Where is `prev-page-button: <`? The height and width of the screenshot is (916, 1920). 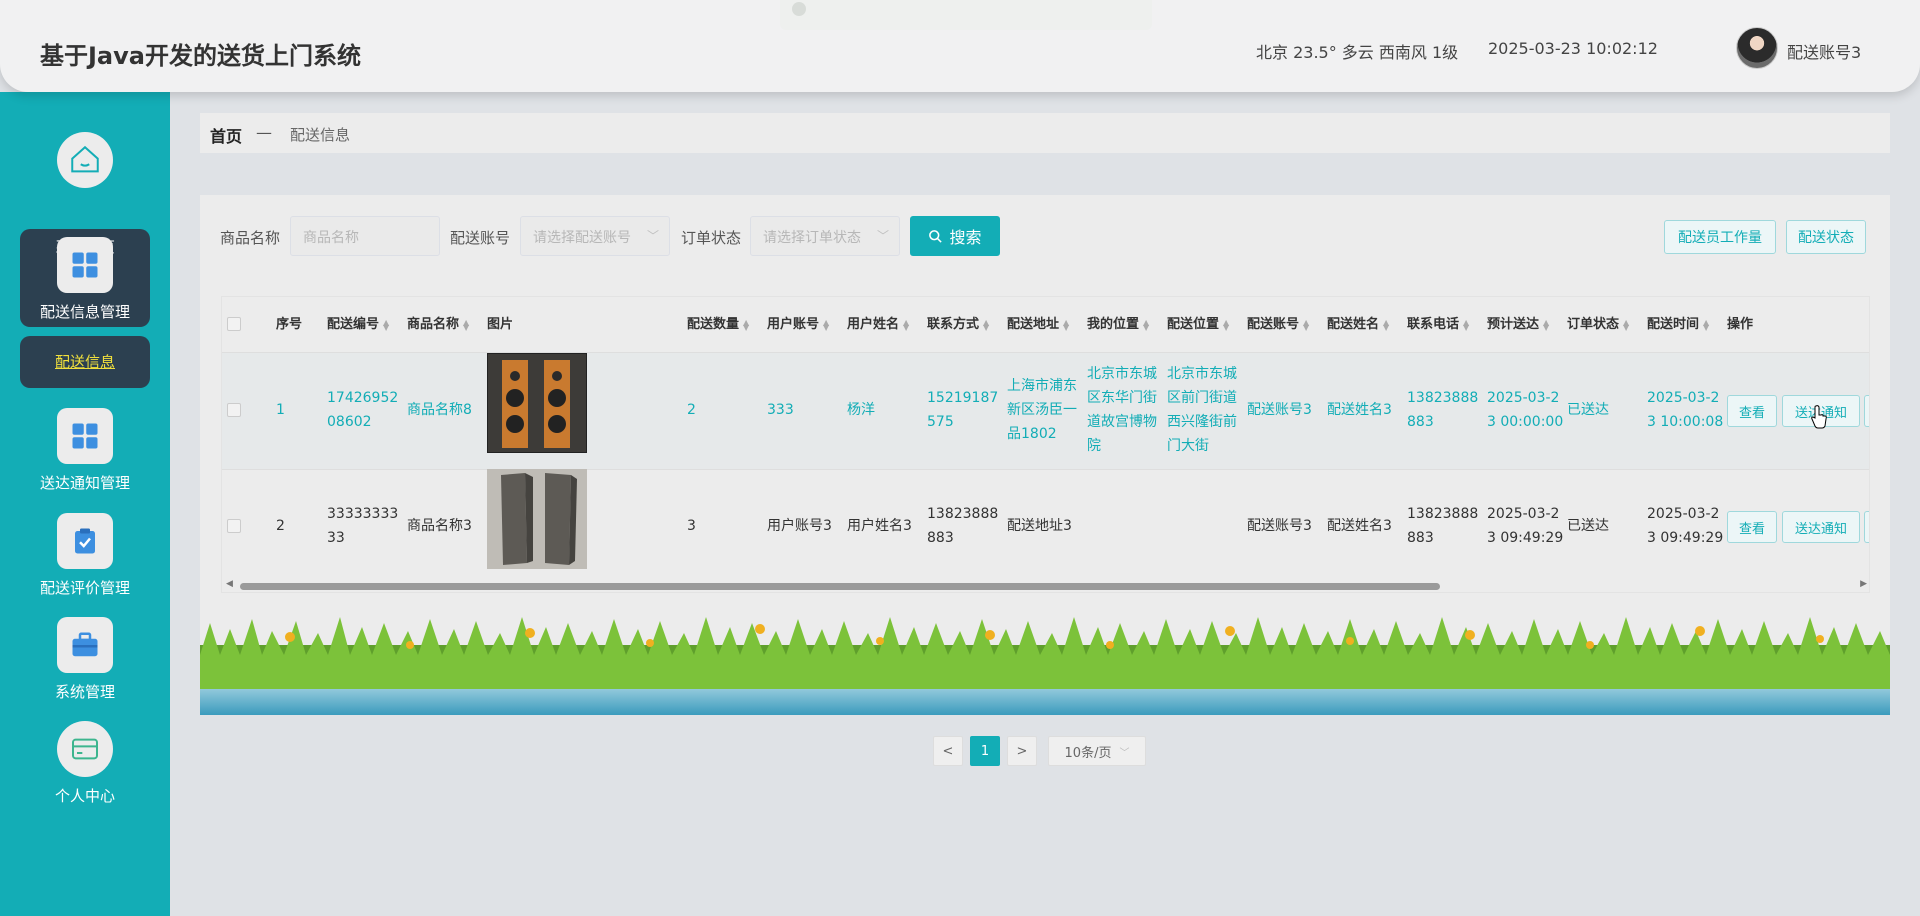 prev-page-button: < is located at coordinates (948, 751).